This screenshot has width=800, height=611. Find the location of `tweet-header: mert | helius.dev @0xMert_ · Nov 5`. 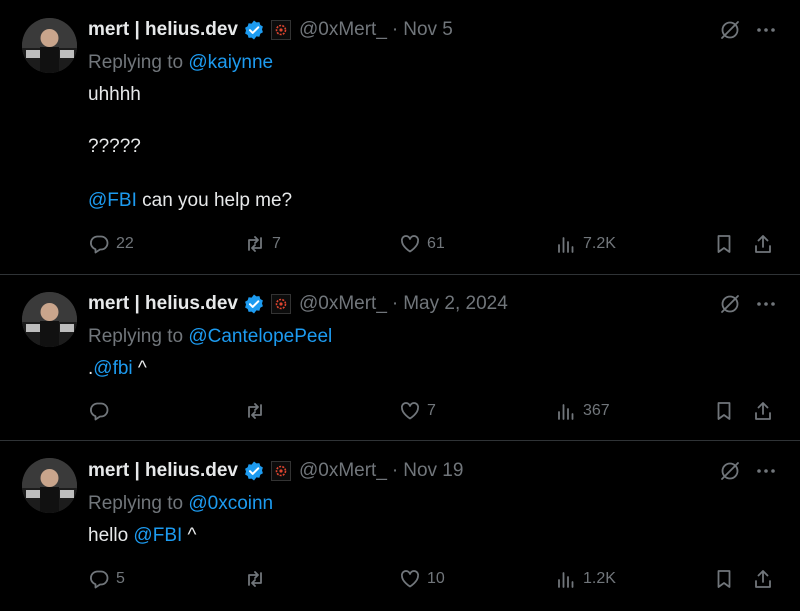

tweet-header: mert | helius.dev @0xMert_ · Nov 5 is located at coordinates (270, 30).